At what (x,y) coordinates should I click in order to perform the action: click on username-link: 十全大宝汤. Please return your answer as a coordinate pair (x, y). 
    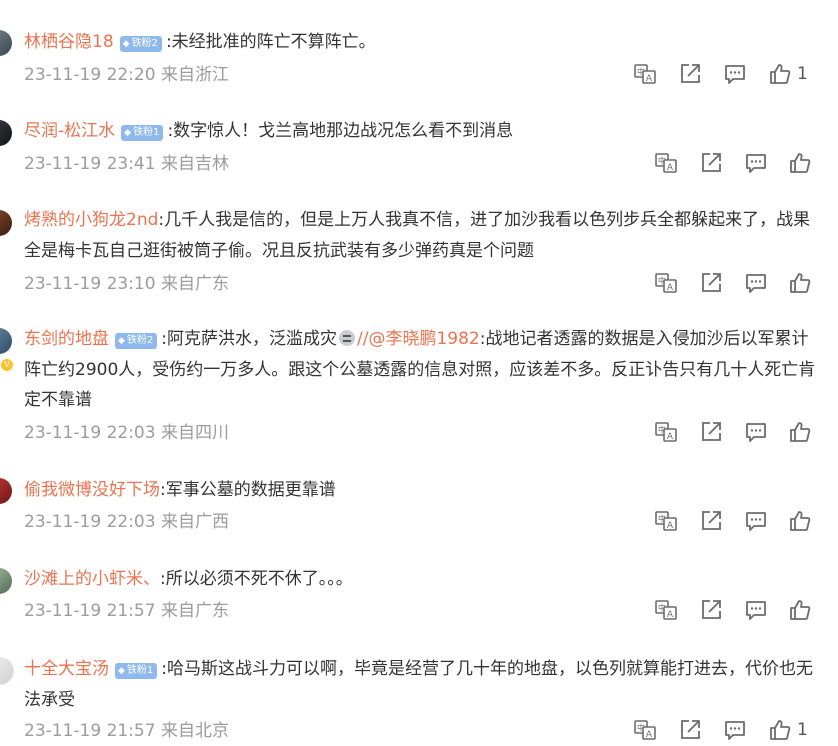
    Looking at the image, I should click on (66, 669).